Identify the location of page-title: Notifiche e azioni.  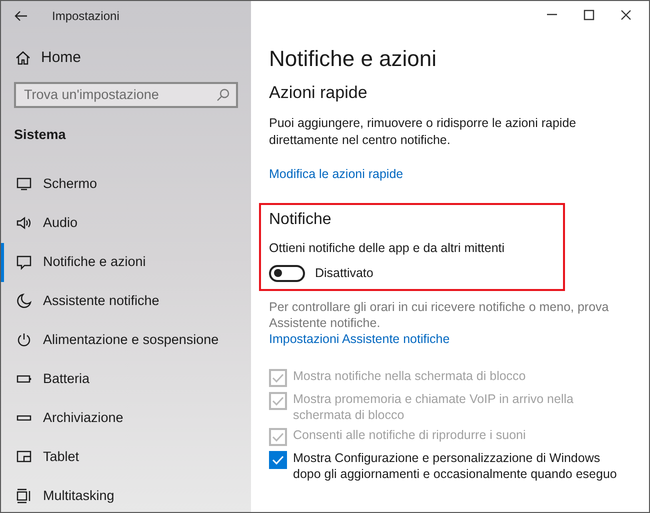
(353, 59).